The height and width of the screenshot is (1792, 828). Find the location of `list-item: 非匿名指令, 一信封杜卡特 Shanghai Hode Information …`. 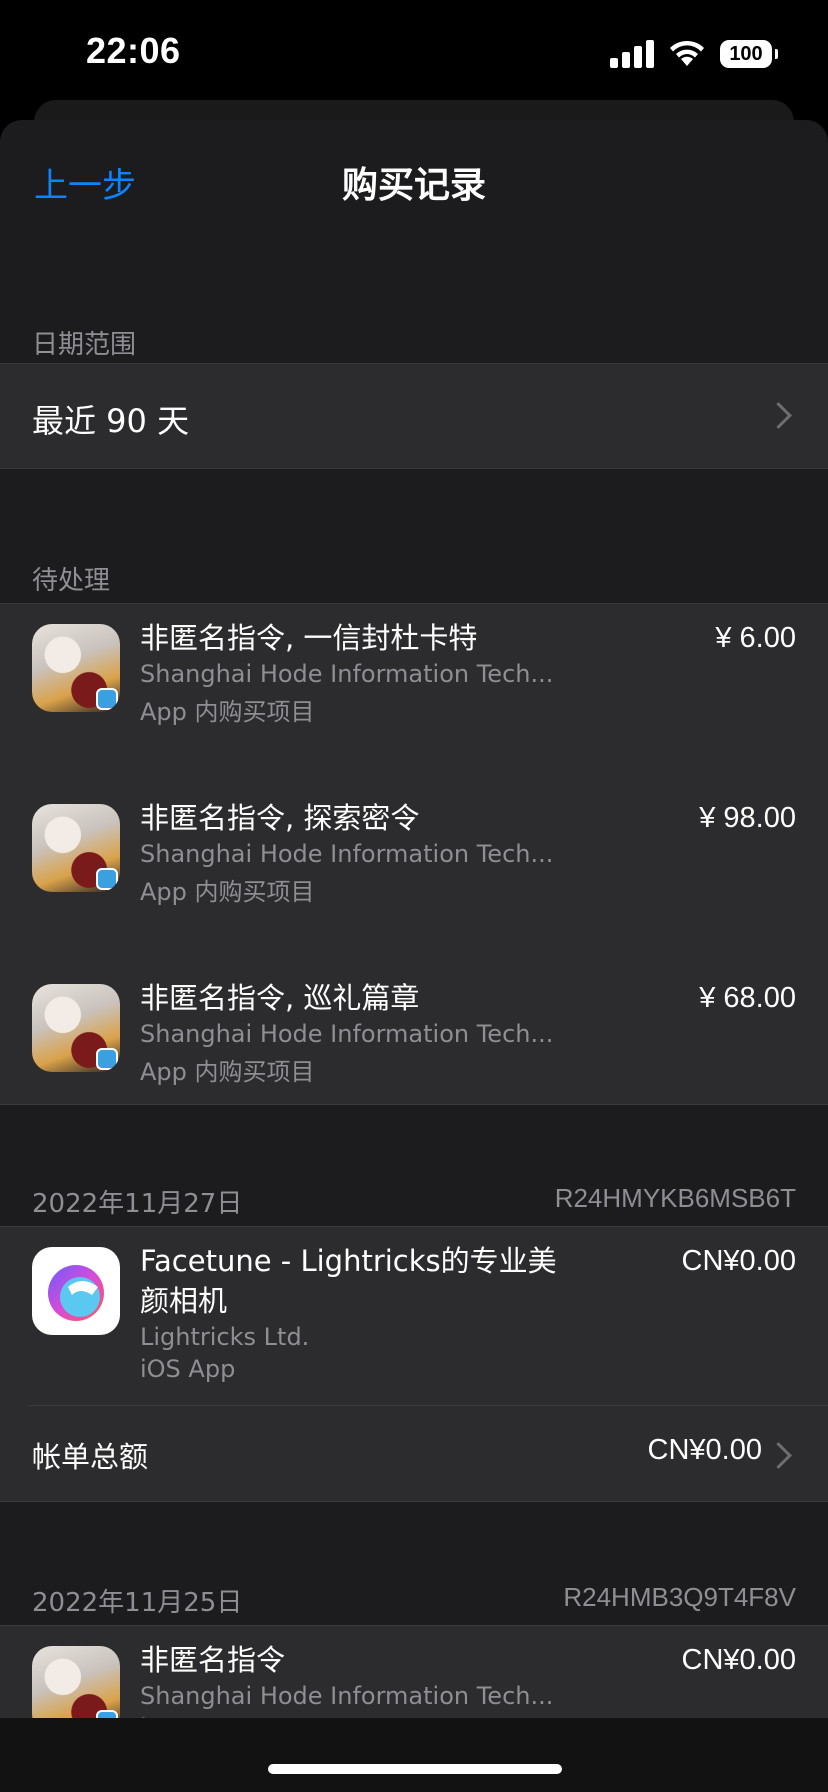

list-item: 非匿名指令, 一信封杜卡特 Shanghai Hode Information … is located at coordinates (414, 694).